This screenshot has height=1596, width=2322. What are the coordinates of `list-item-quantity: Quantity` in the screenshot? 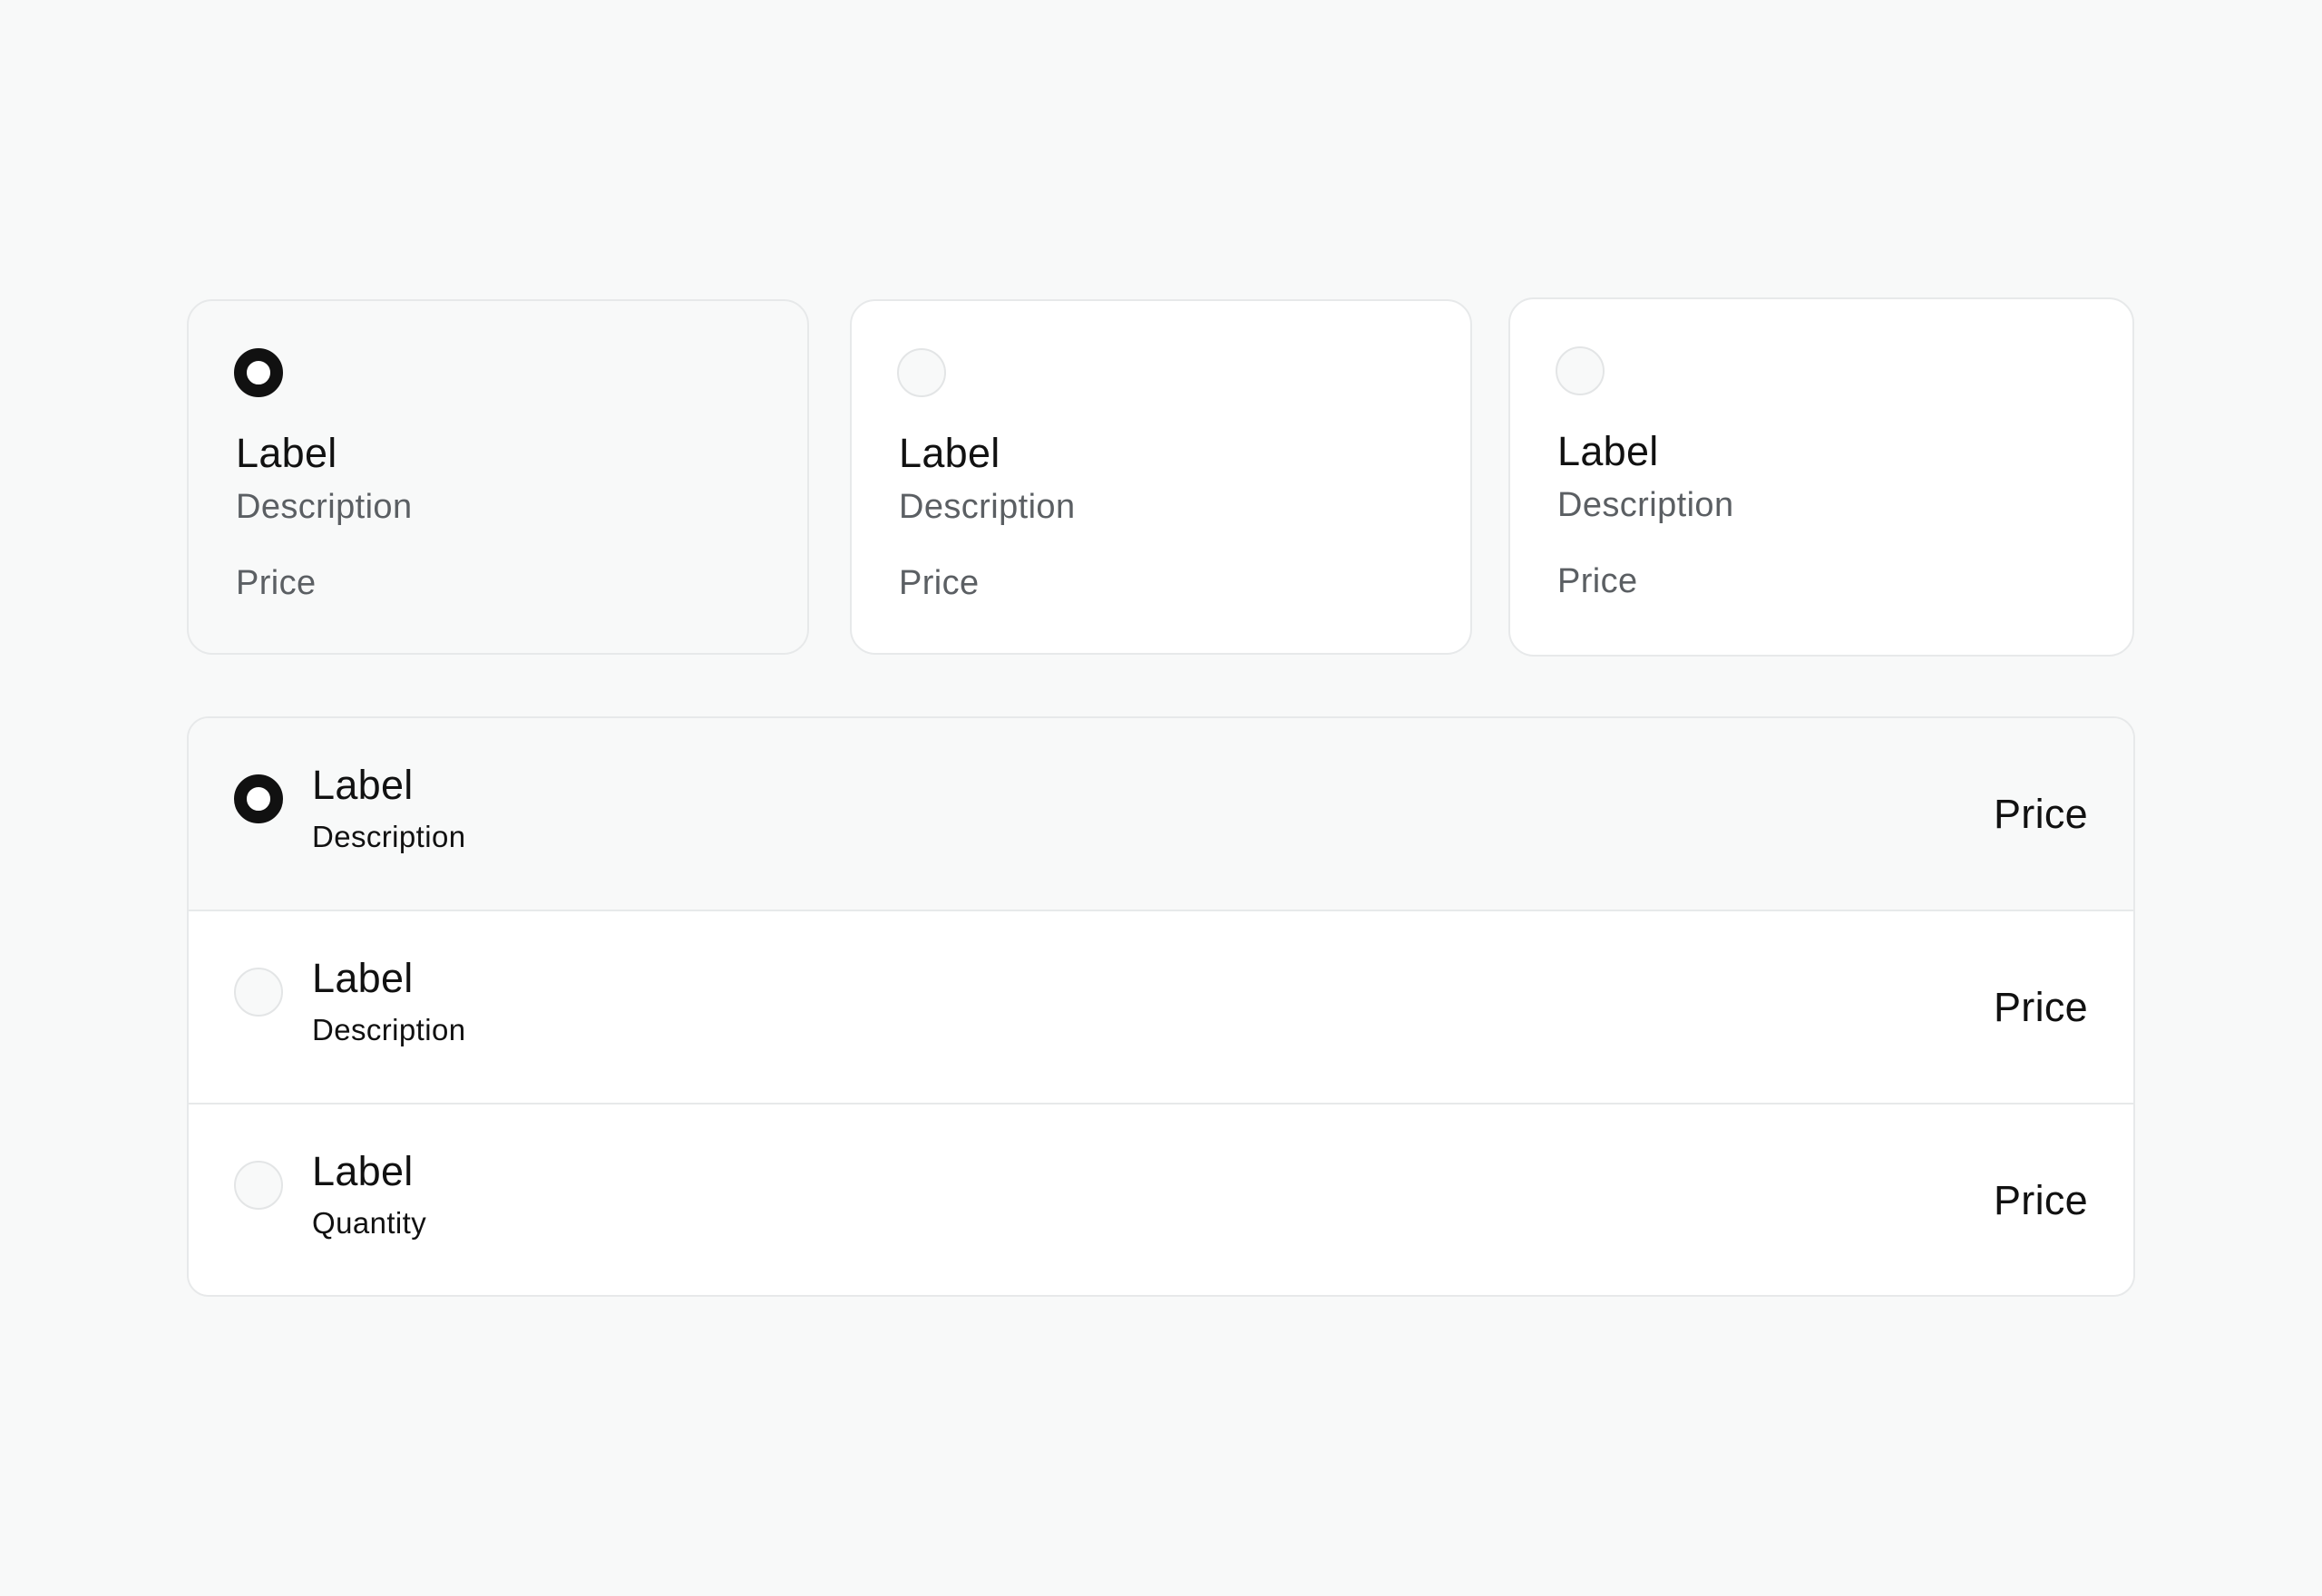 It's located at (369, 1223).